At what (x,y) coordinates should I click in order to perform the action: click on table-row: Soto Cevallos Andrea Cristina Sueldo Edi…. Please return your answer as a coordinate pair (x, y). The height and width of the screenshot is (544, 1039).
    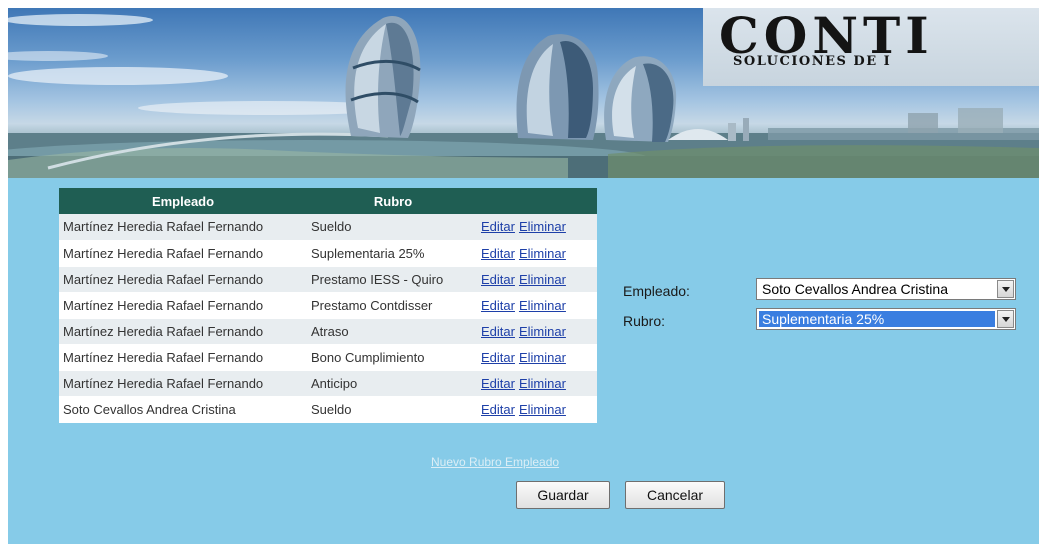
    Looking at the image, I should click on (328, 409).